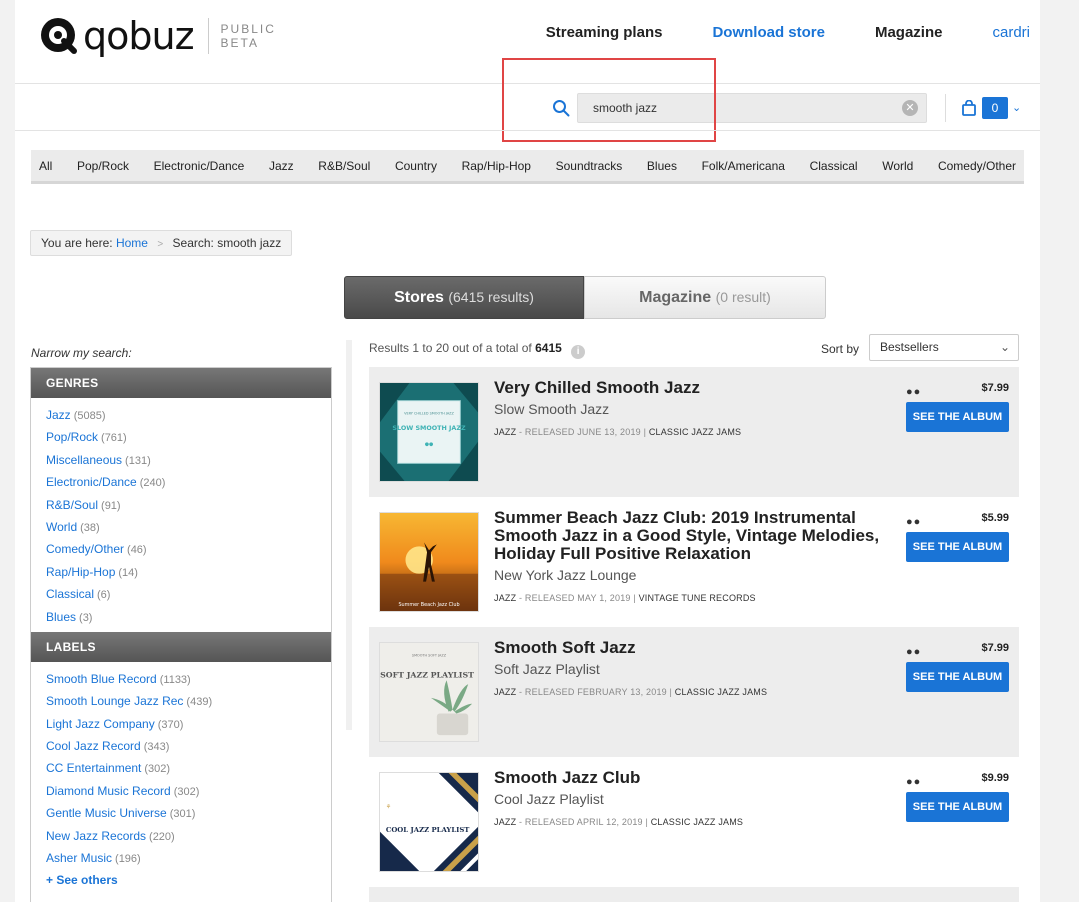 The image size is (1079, 902). I want to click on label-filter-item: New Jazz Records (220), so click(188, 836).